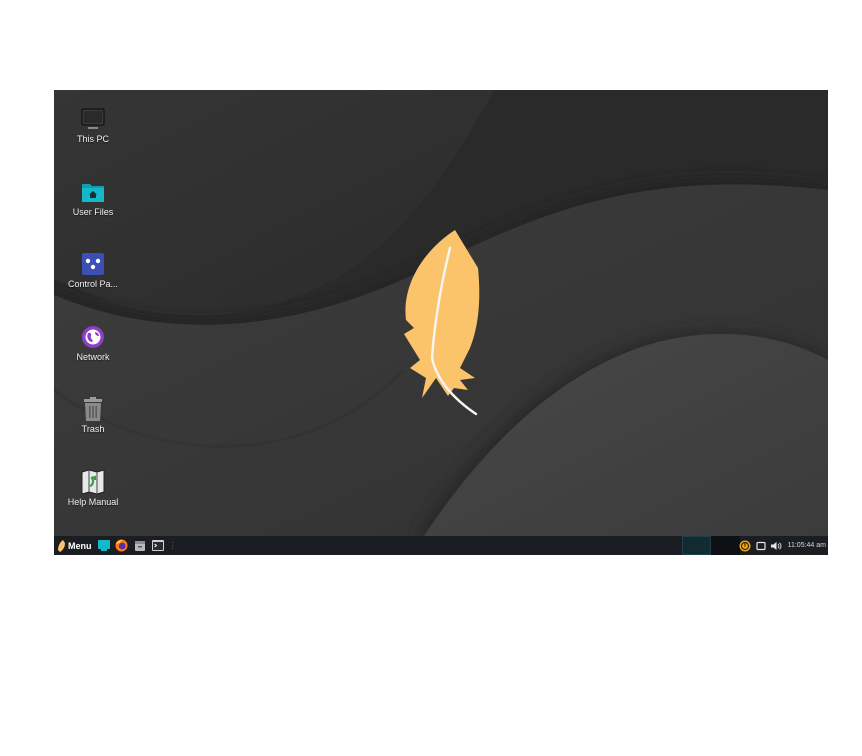 The height and width of the screenshot is (756, 862). Describe the element at coordinates (93, 429) in the screenshot. I see `desktop-icon-label: Trash` at that location.